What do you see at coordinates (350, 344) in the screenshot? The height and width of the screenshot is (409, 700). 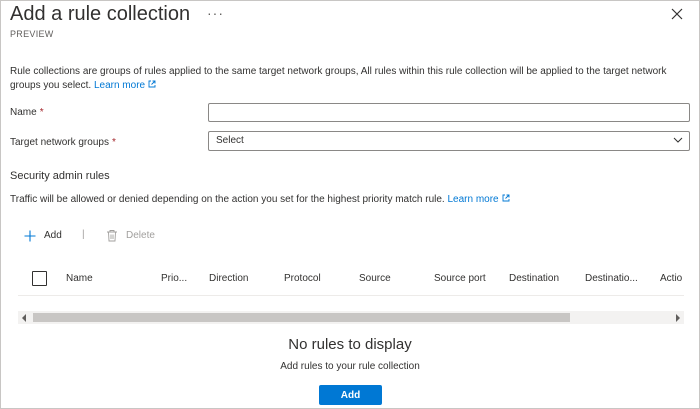 I see `empty-state-title: No rules to display` at bounding box center [350, 344].